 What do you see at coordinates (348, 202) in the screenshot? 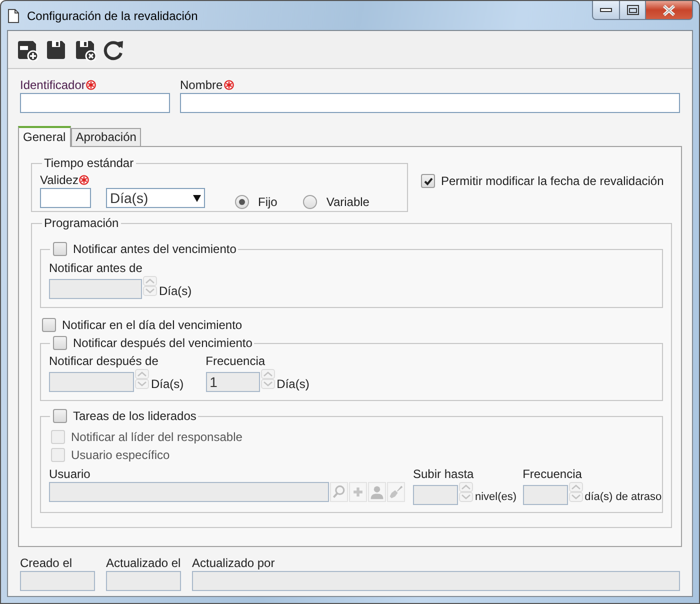
I see `radio-label: Variable` at bounding box center [348, 202].